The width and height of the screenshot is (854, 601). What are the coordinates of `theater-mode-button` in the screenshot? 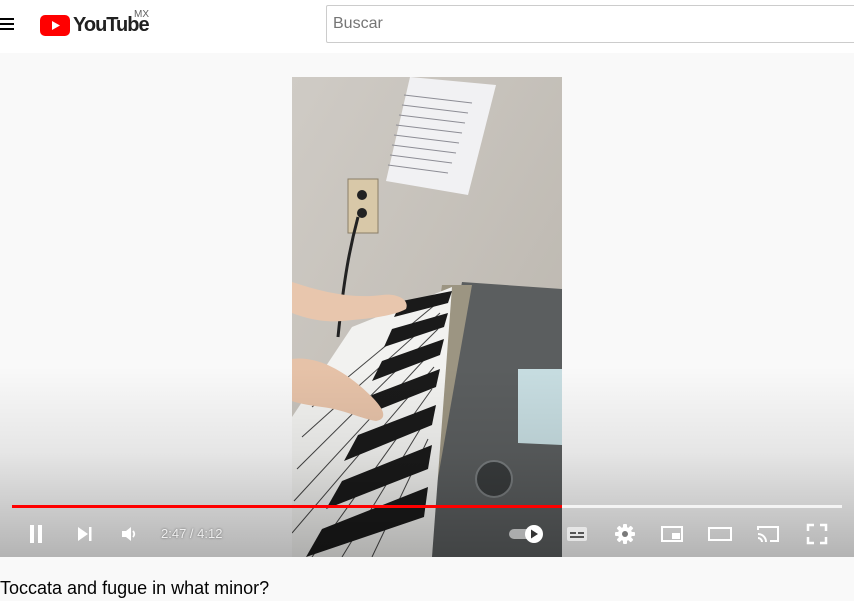 It's located at (720, 534).